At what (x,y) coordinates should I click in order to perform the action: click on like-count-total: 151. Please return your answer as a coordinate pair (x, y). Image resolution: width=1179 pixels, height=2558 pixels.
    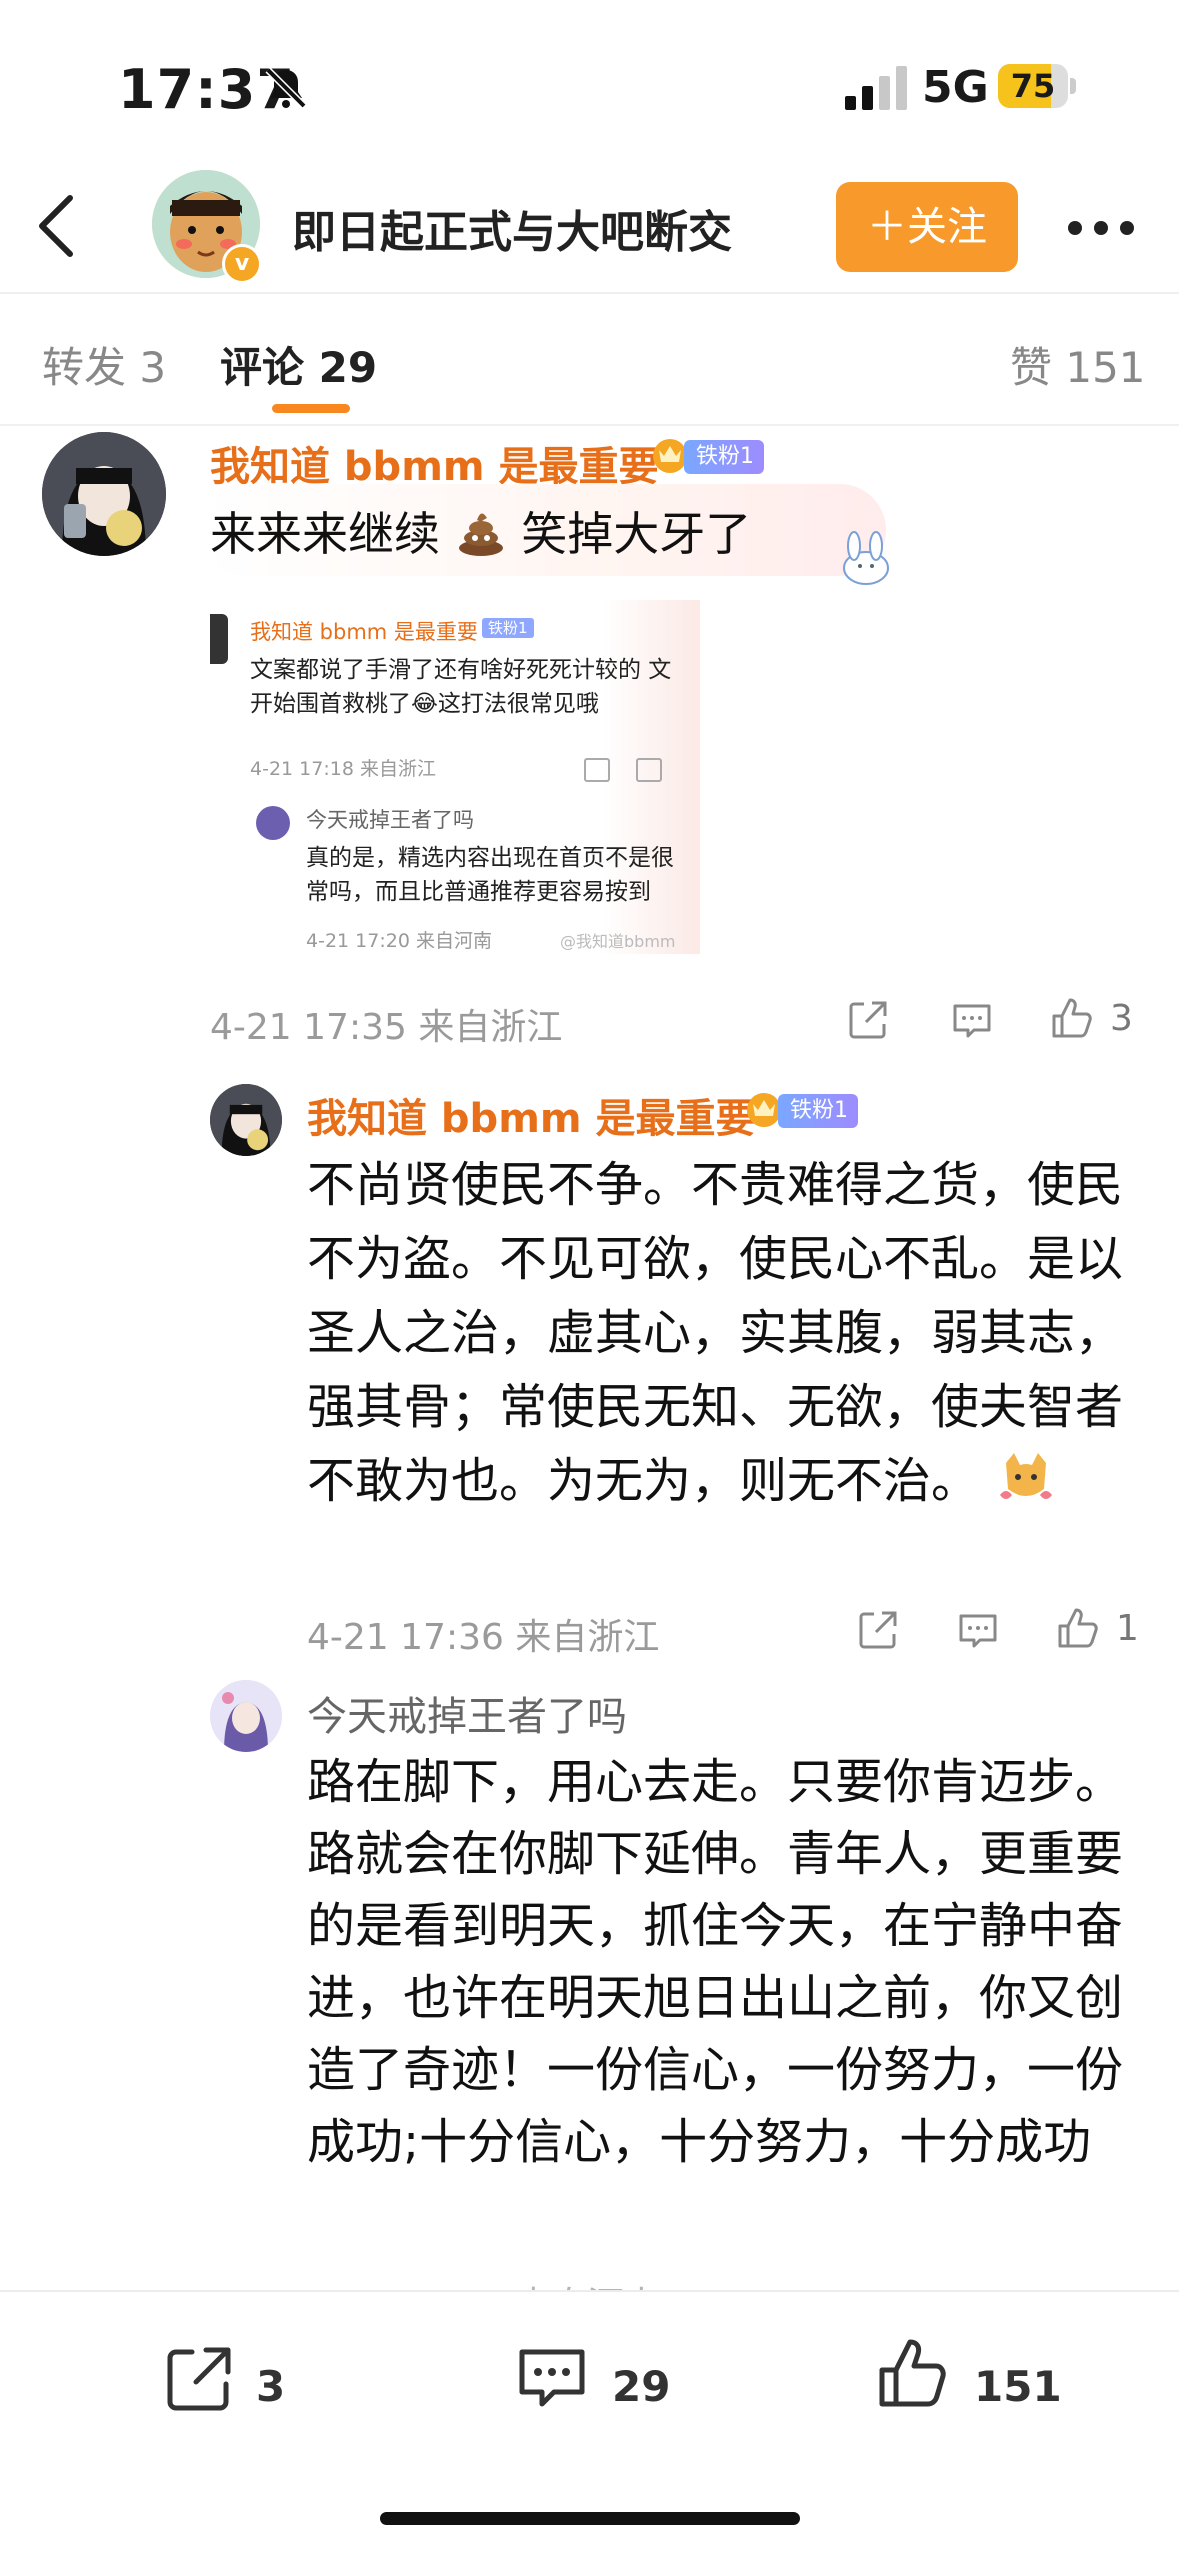
    Looking at the image, I should click on (1018, 2386).